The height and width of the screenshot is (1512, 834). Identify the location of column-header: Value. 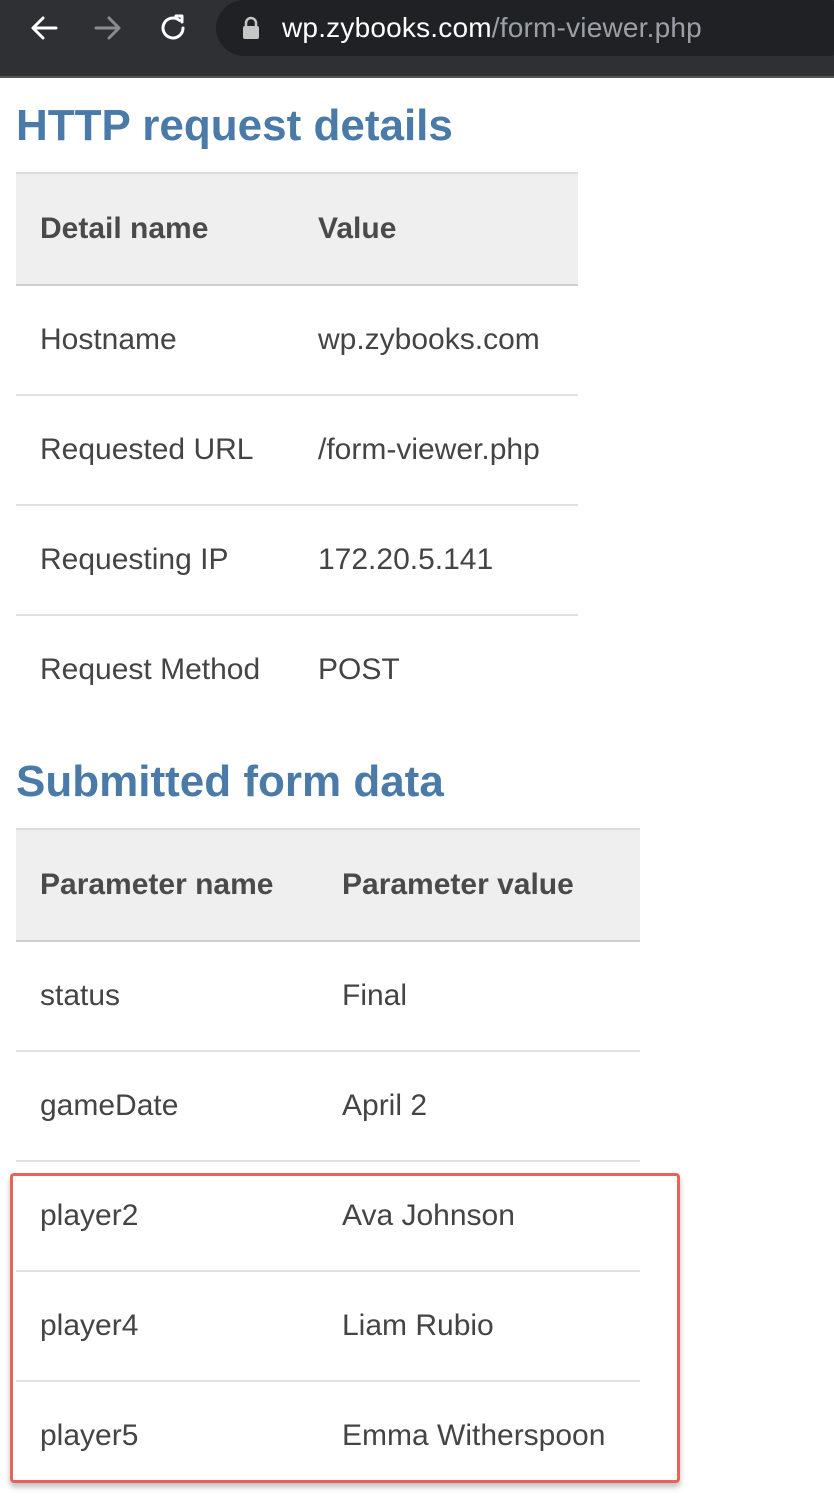
(436, 229).